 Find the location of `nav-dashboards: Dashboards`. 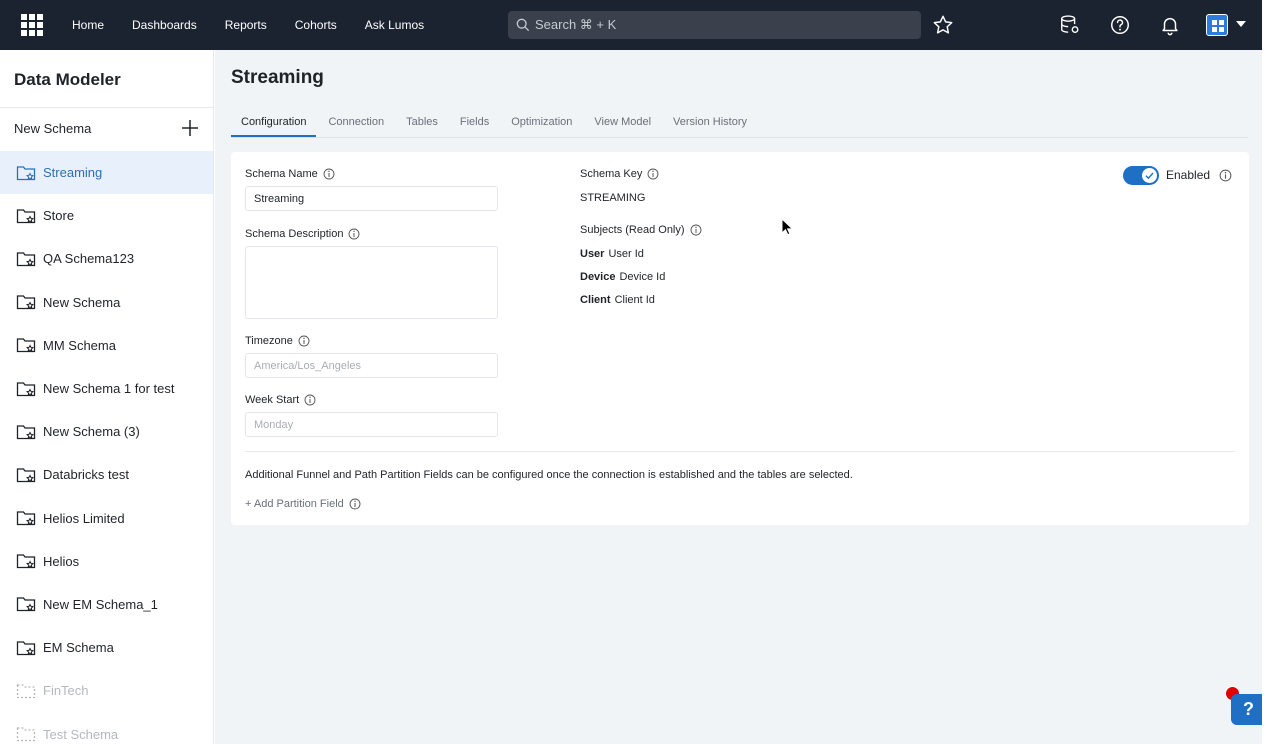

nav-dashboards: Dashboards is located at coordinates (164, 25).